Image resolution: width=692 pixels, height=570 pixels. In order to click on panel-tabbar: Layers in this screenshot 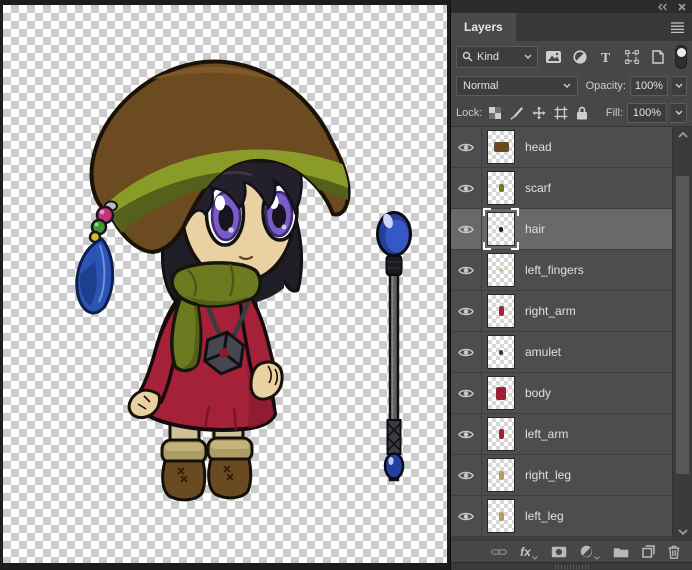, I will do `click(571, 27)`.